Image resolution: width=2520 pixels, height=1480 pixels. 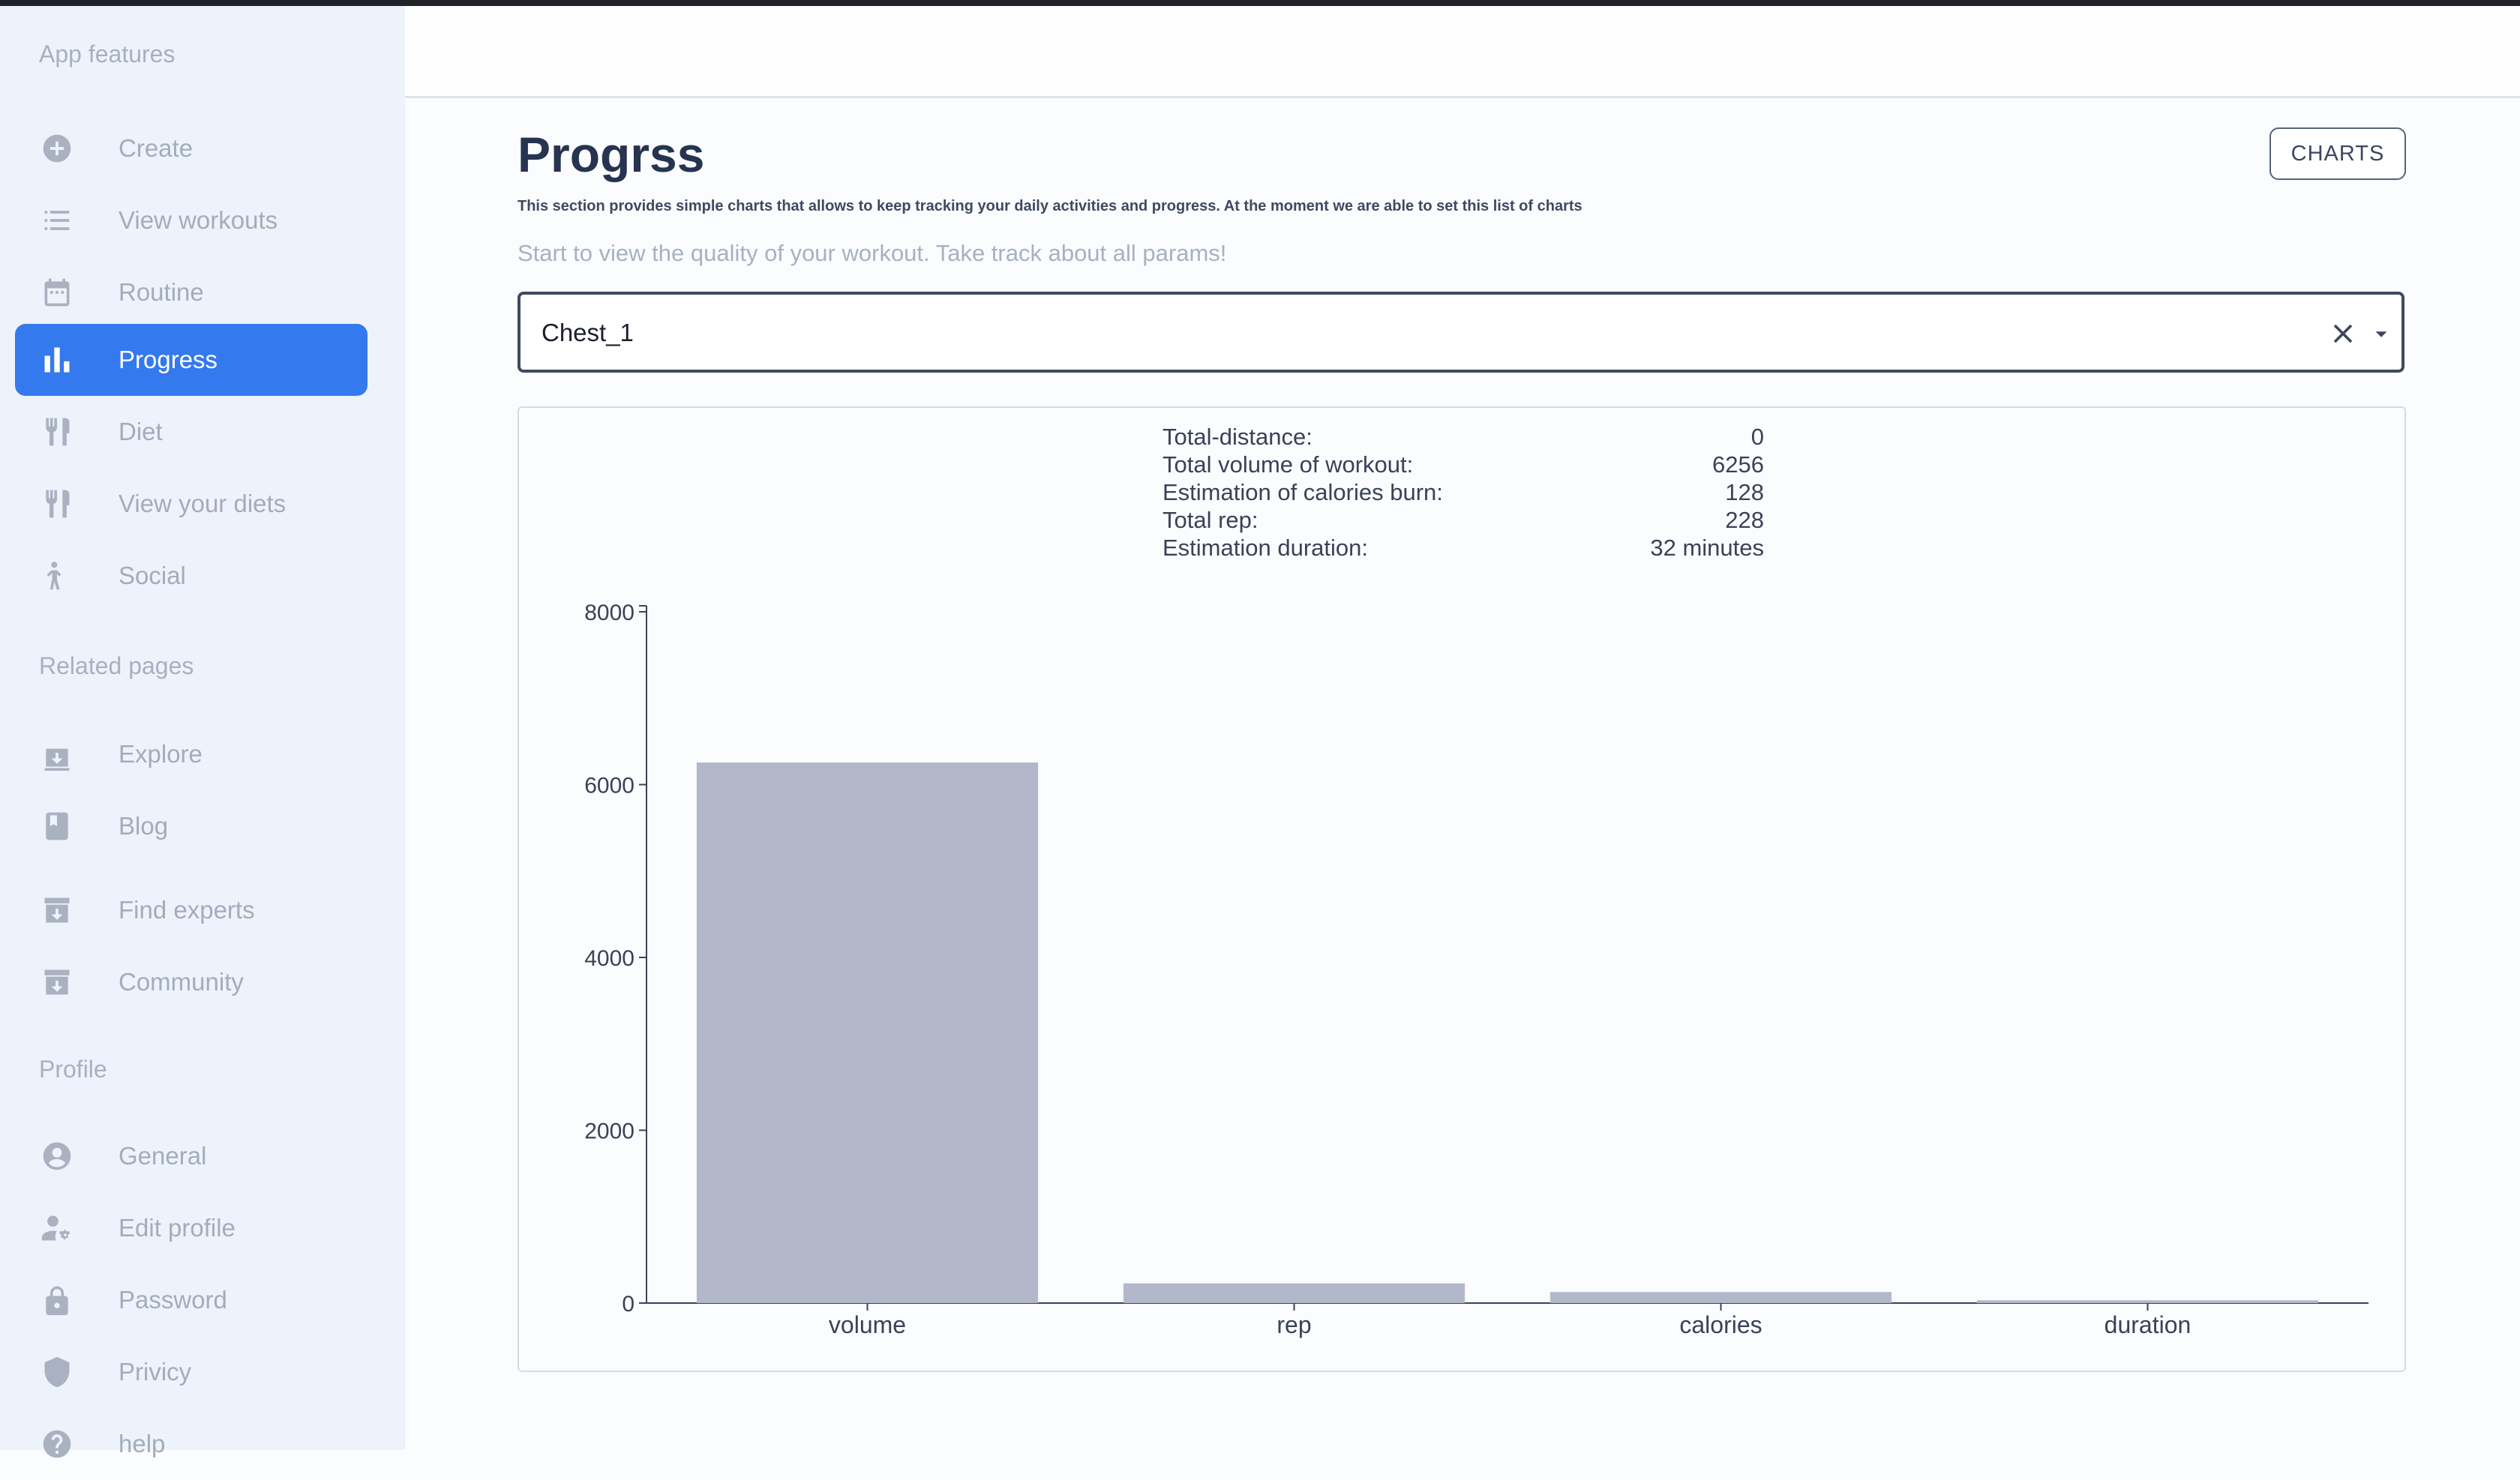 What do you see at coordinates (160, 754) in the screenshot?
I see `sidebar-item-label: Explore` at bounding box center [160, 754].